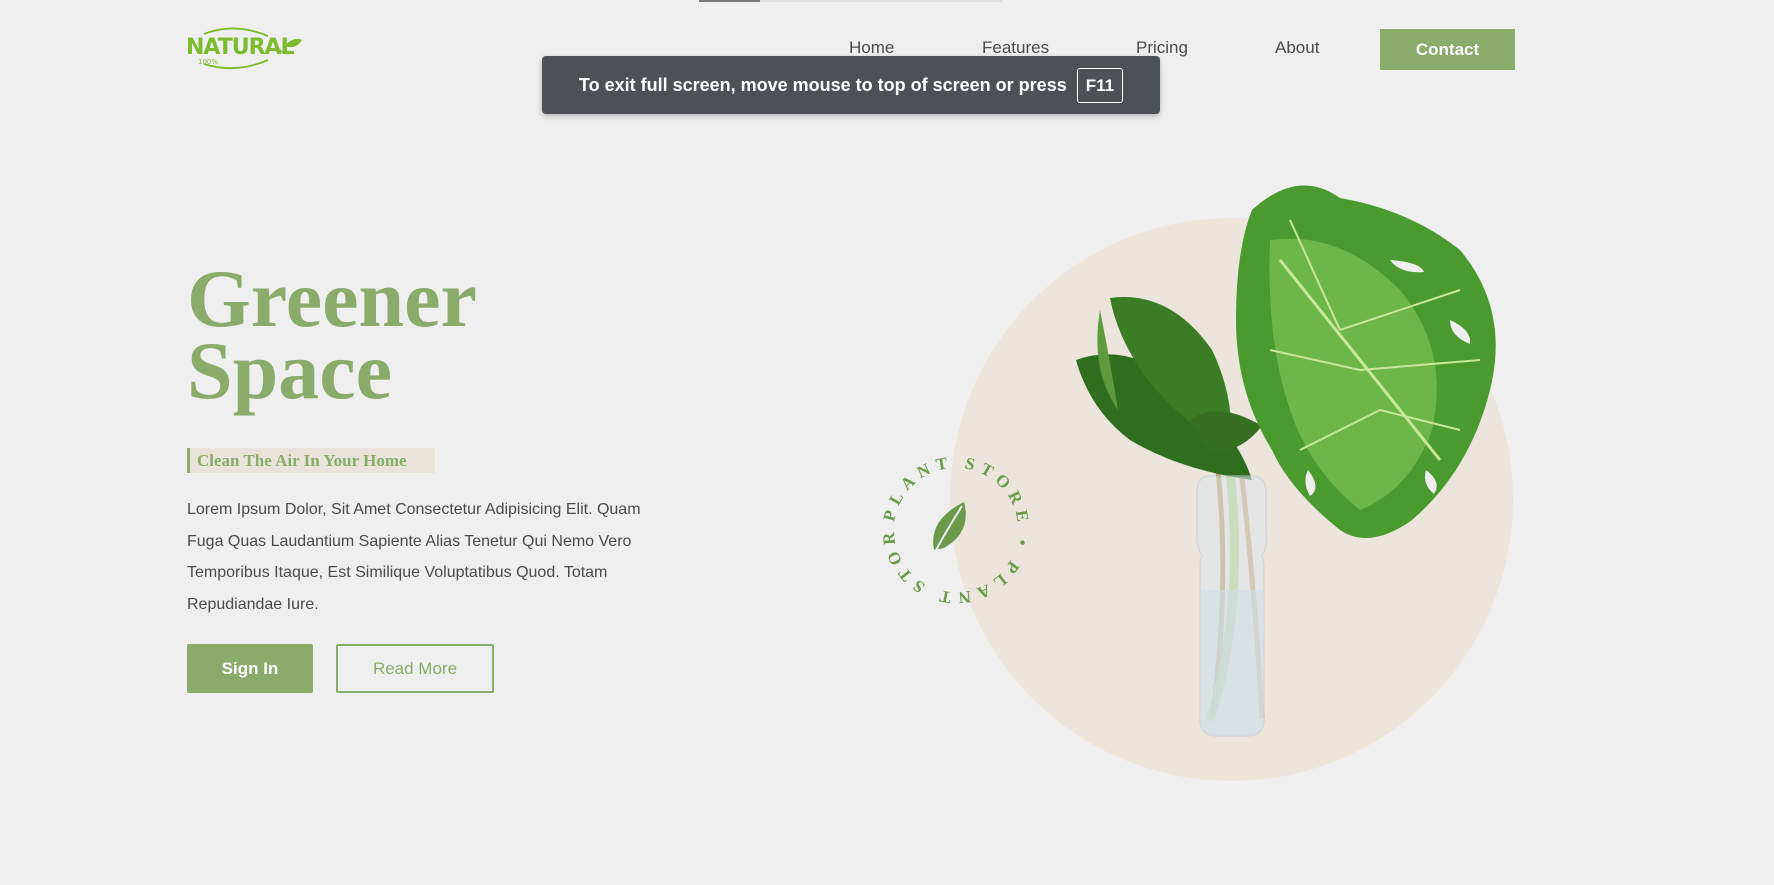  Describe the element at coordinates (729, 1) in the screenshot. I see `top-progress-fill` at that location.